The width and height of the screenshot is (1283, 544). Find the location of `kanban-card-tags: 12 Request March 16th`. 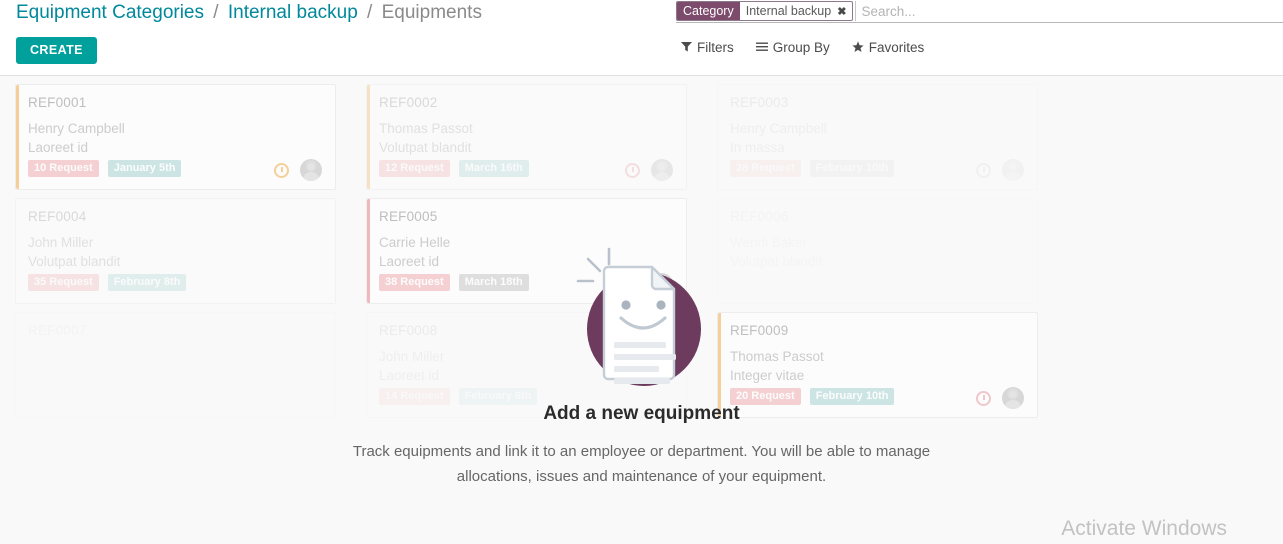

kanban-card-tags: 12 Request March 16th is located at coordinates (454, 168).